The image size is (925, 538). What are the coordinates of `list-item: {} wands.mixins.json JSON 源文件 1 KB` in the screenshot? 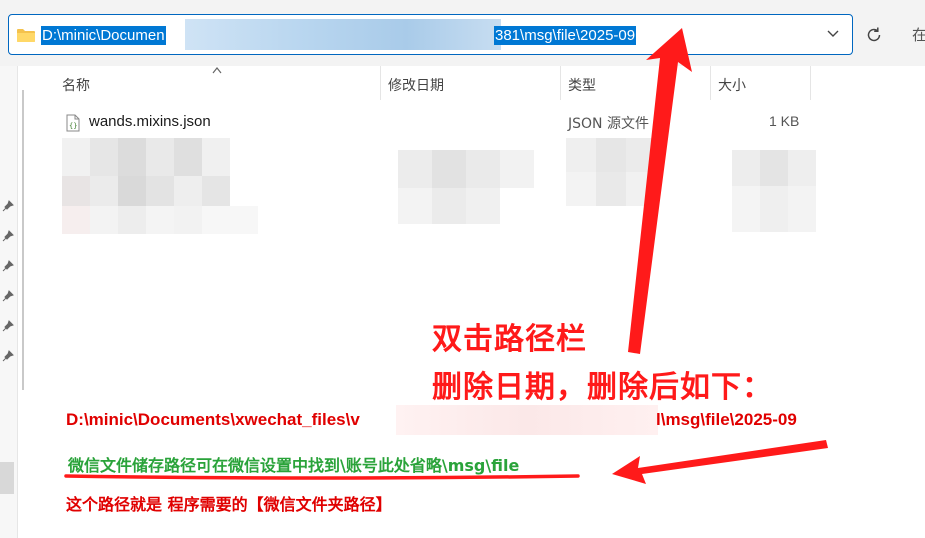 It's located at (442, 123).